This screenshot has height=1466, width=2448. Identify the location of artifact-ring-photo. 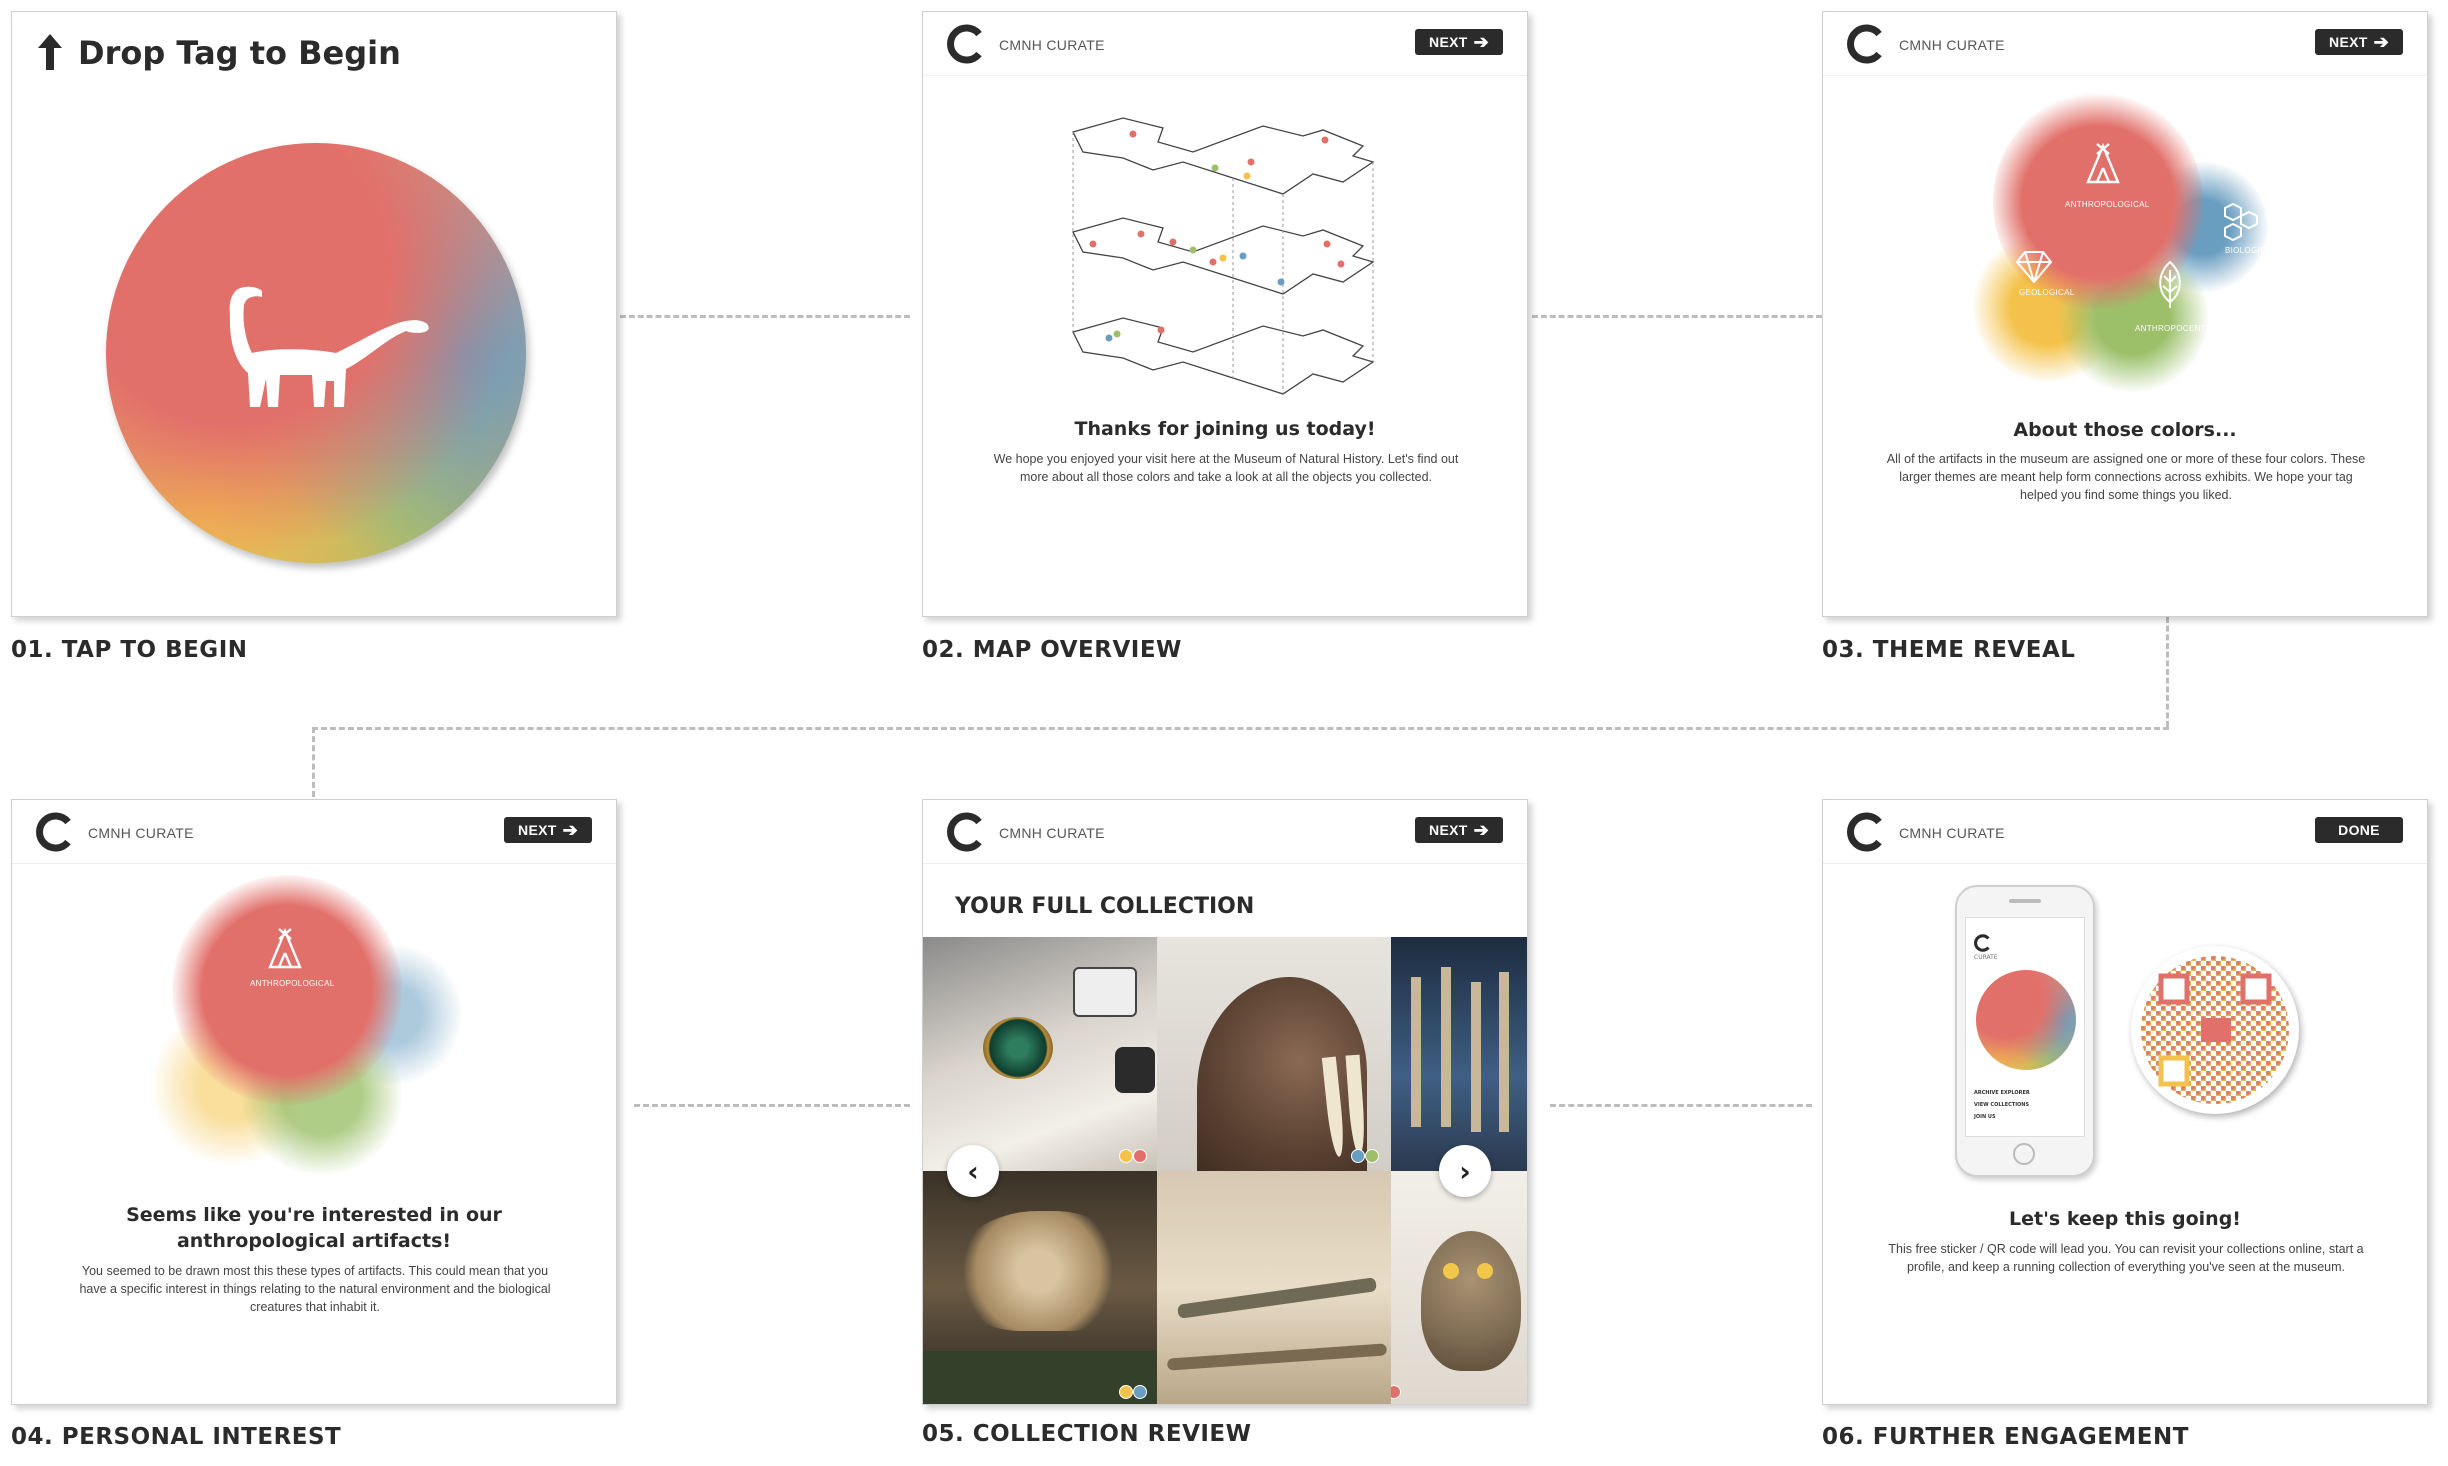
(1040, 1054).